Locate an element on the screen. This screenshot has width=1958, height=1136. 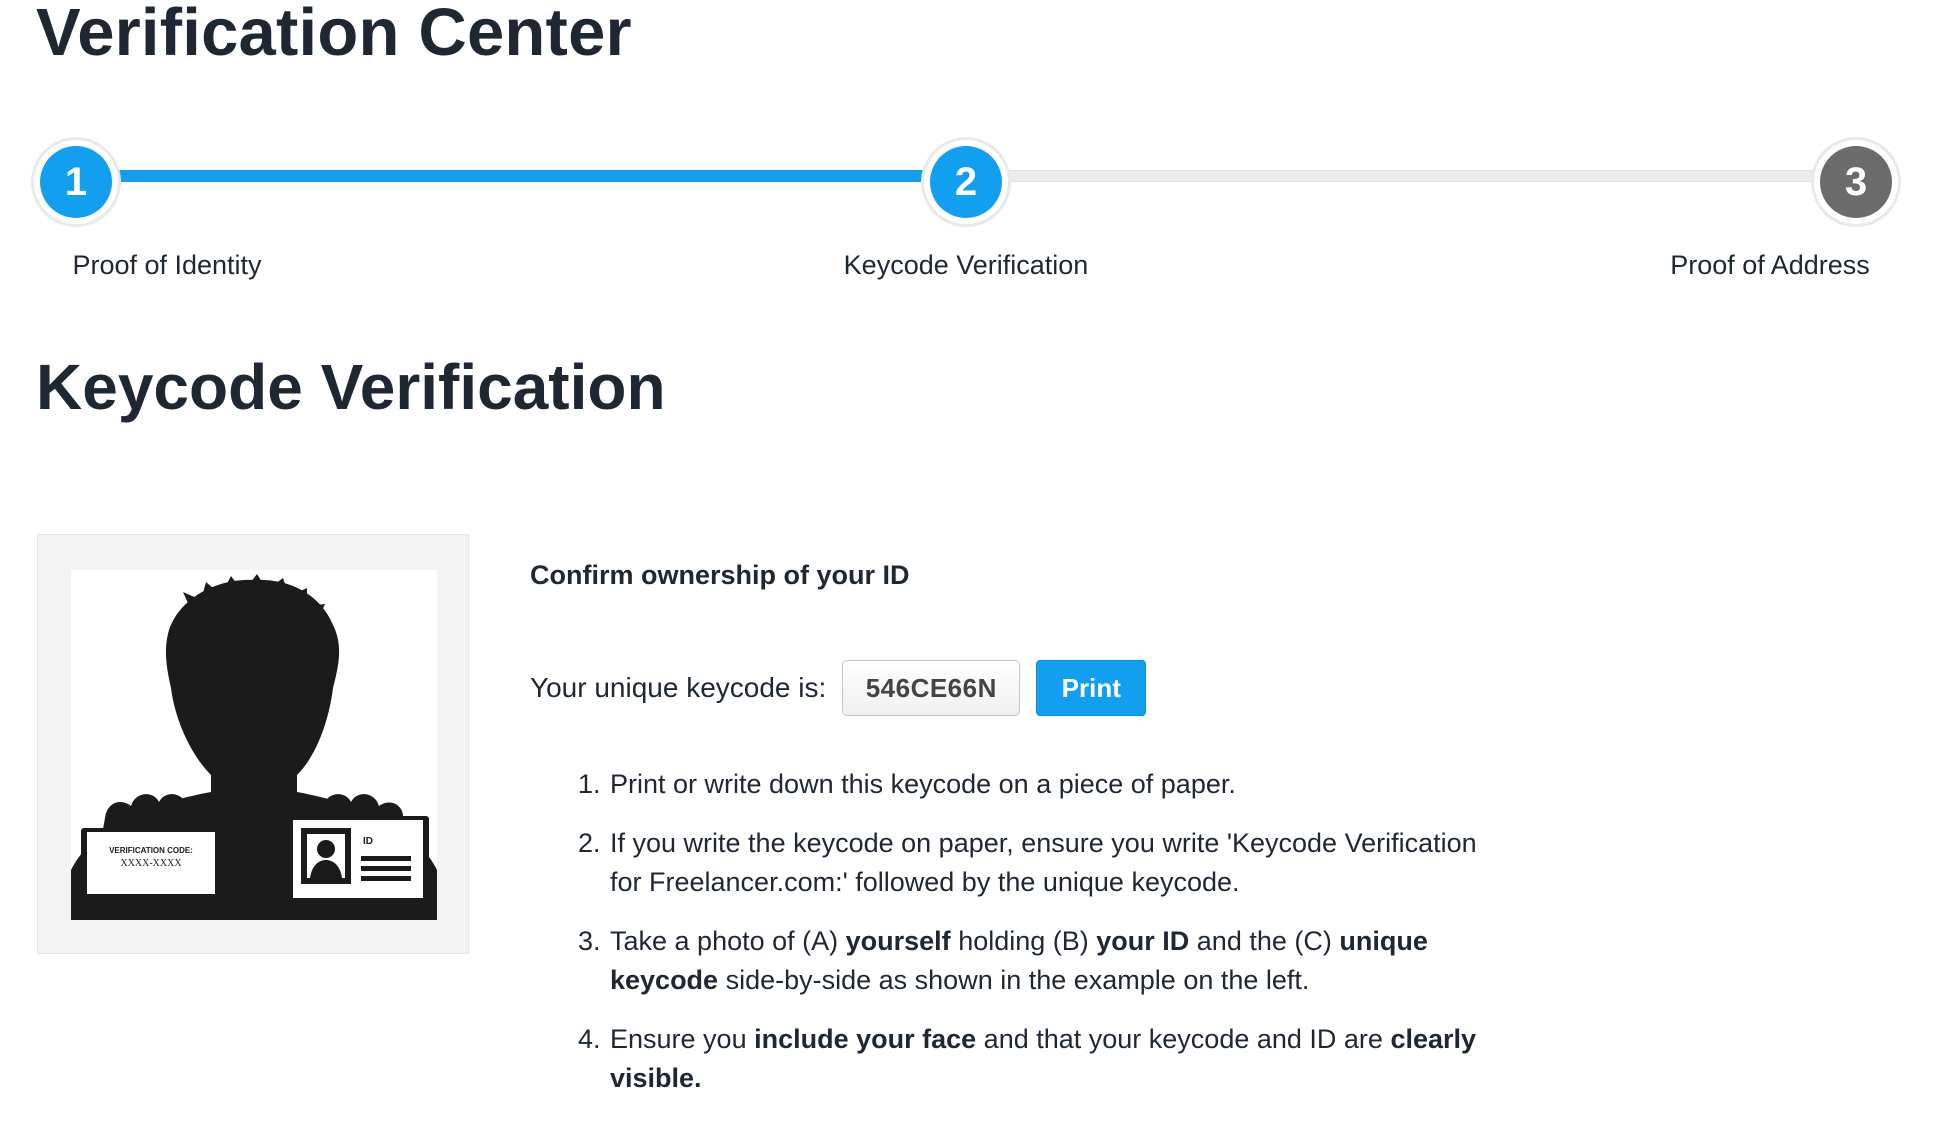
instruction-text: Ensure you is located at coordinates (682, 1039).